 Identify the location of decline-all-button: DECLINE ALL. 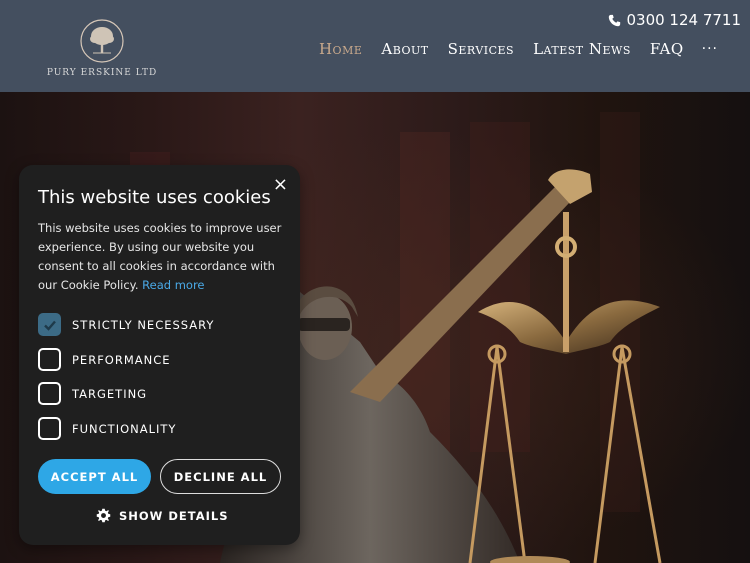
(220, 476).